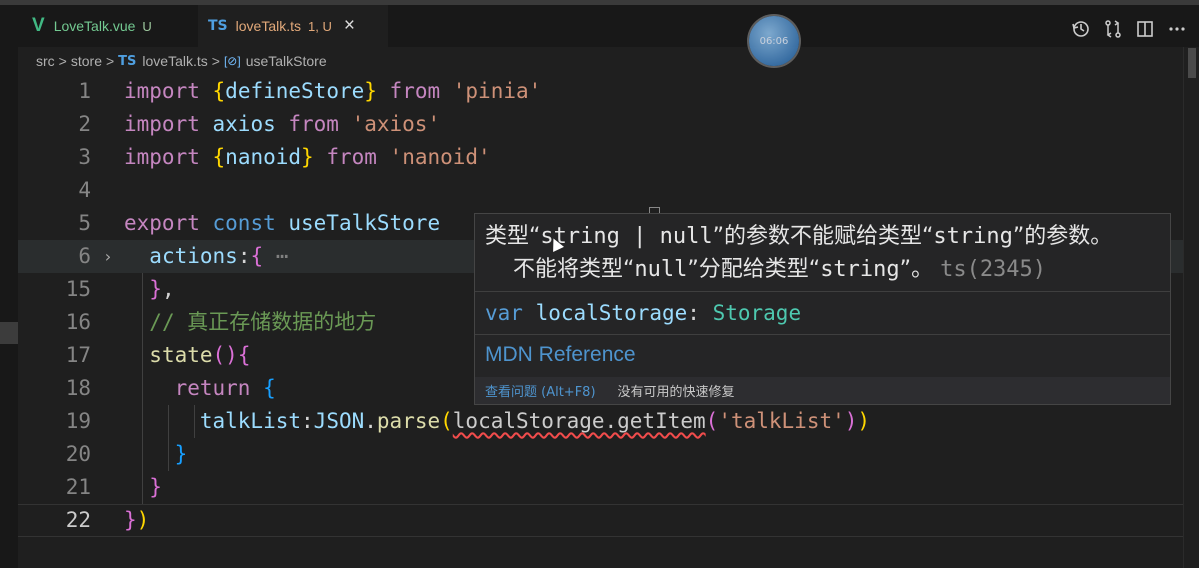  I want to click on divider, so click(822, 291).